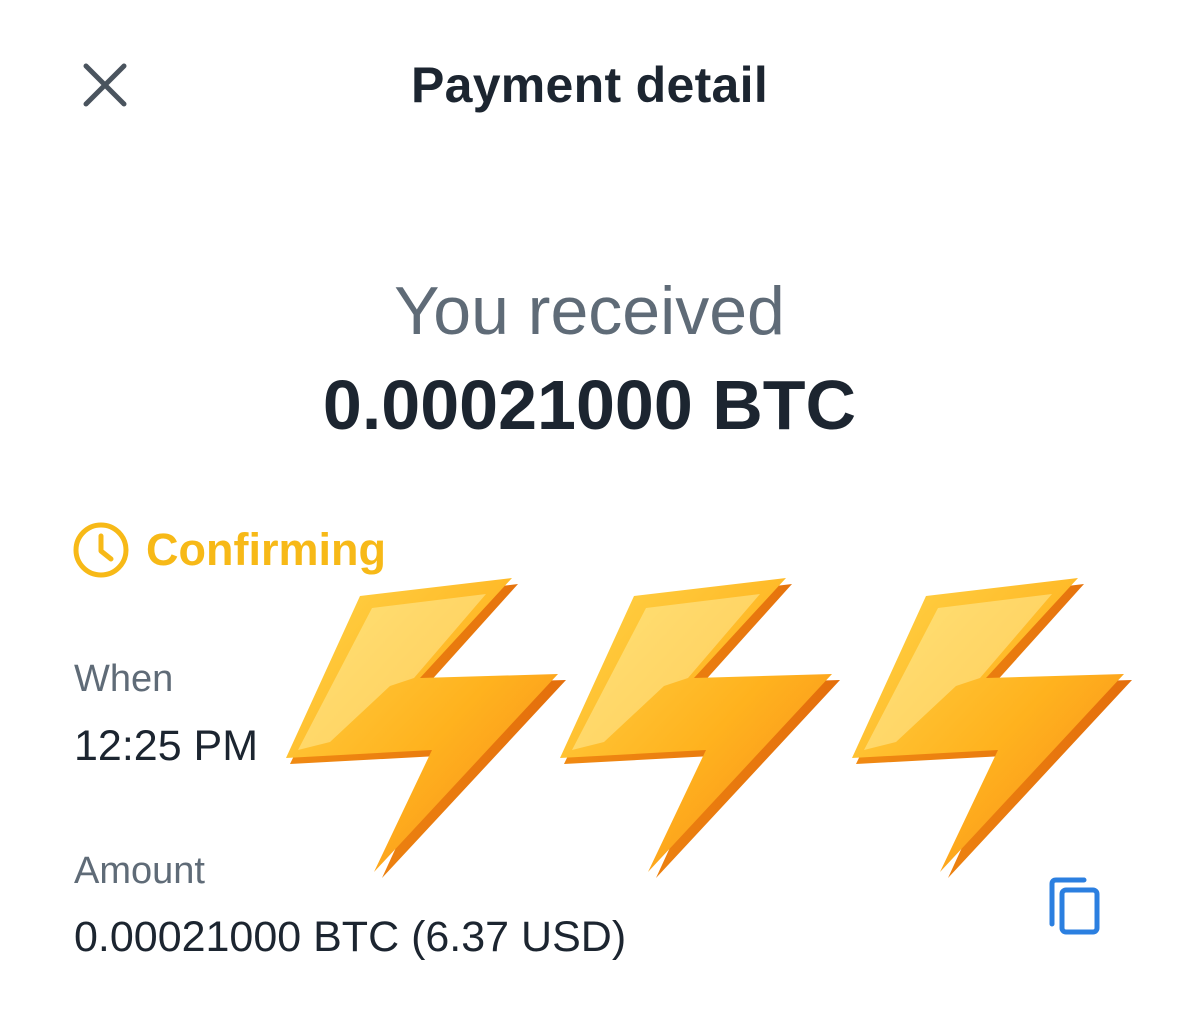  What do you see at coordinates (589, 85) in the screenshot?
I see `page-title: Payment detail` at bounding box center [589, 85].